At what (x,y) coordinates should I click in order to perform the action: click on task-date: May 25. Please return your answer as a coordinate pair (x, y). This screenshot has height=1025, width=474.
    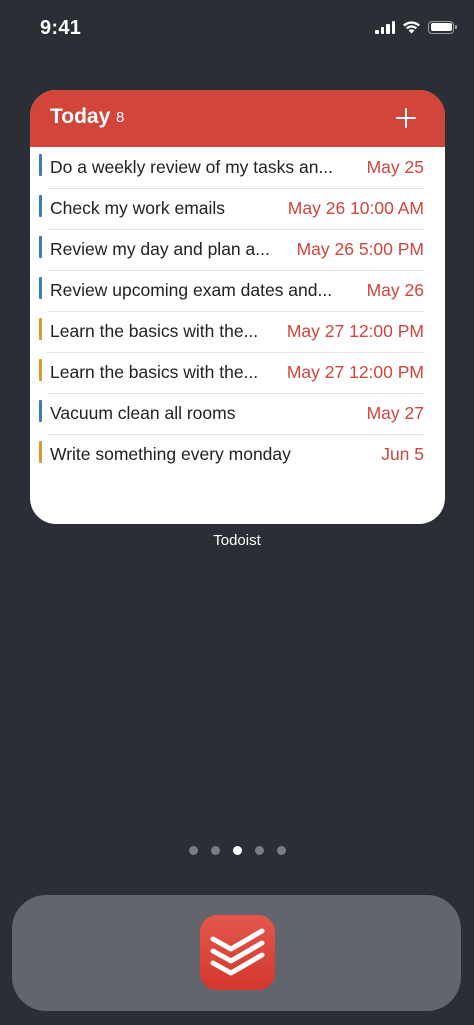
    Looking at the image, I should click on (395, 167).